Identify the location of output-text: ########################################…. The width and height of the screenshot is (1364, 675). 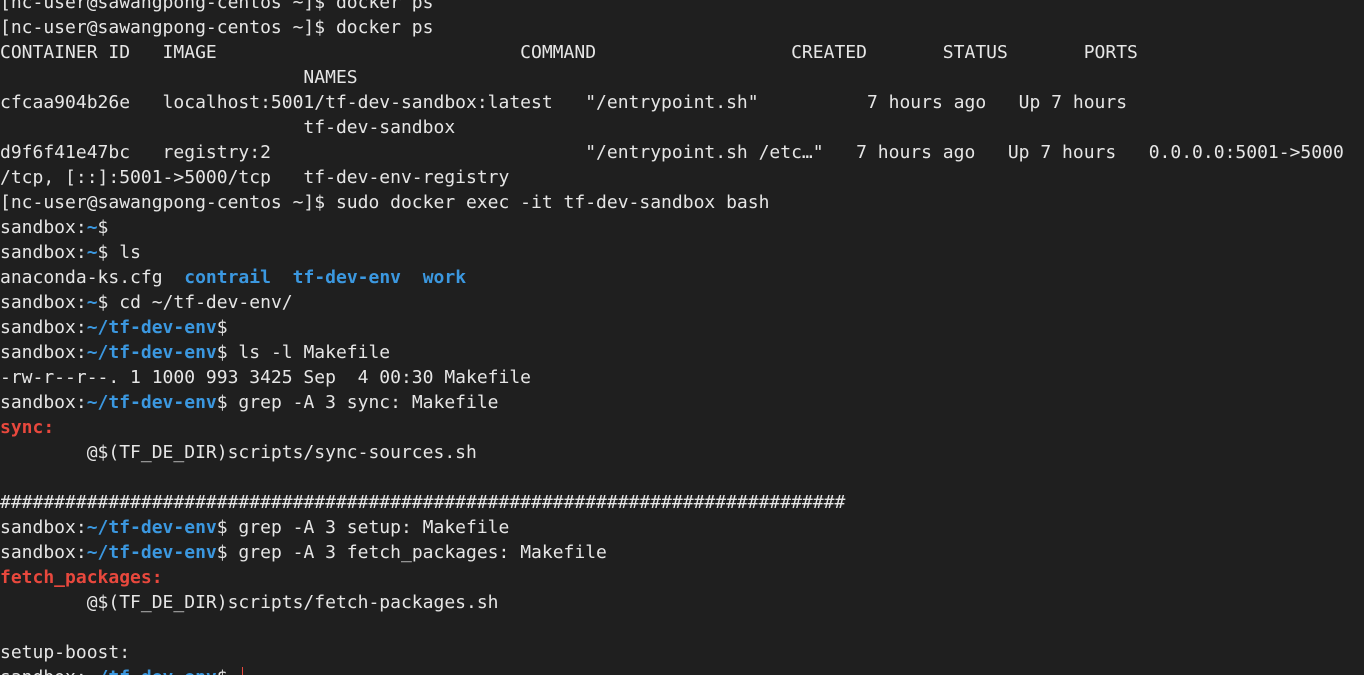
(423, 502).